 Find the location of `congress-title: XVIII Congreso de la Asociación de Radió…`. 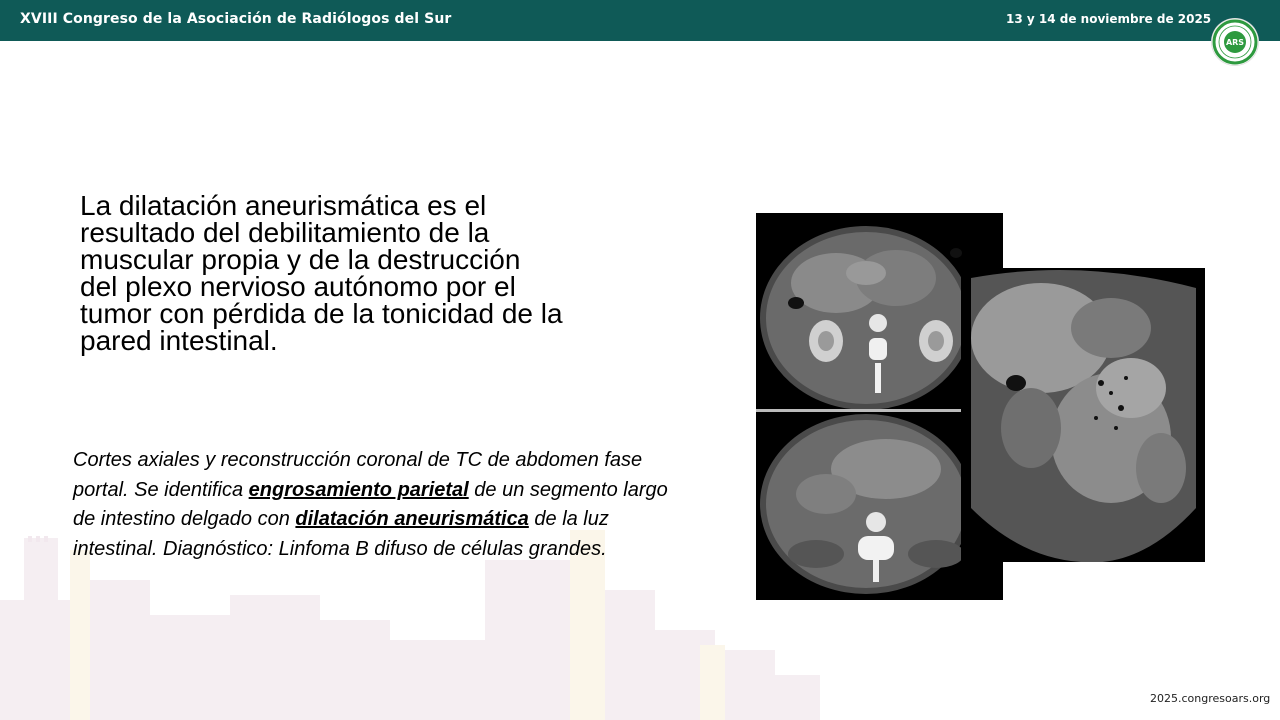

congress-title: XVIII Congreso de la Asociación de Radió… is located at coordinates (236, 19).